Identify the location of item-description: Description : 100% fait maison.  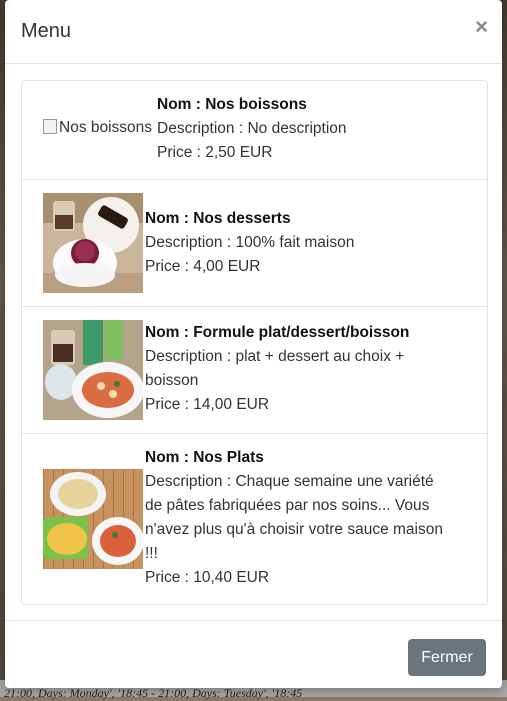
(250, 242).